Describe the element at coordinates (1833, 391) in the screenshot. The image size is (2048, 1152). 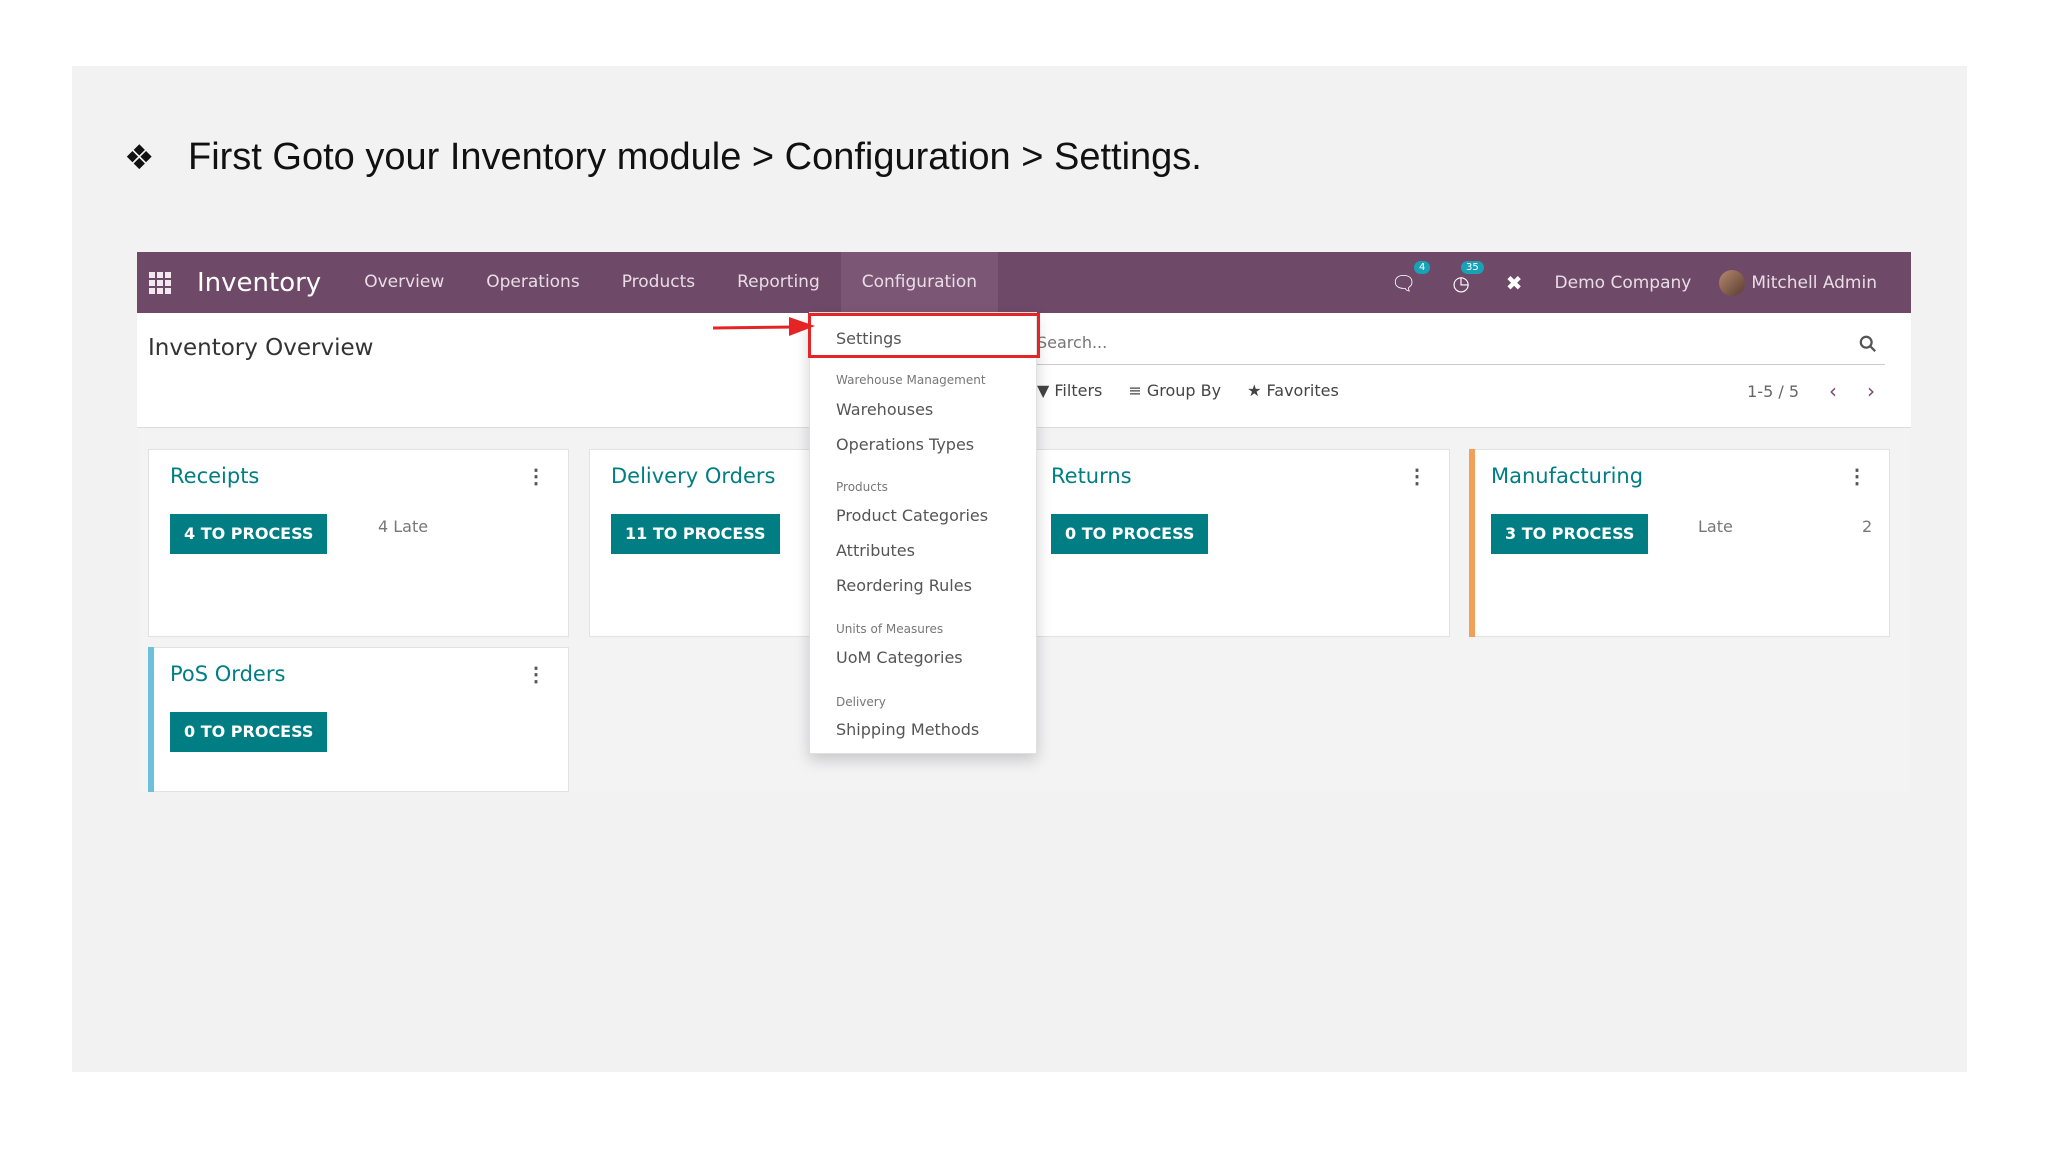
I see `chevron-left-icon: ‹` at that location.